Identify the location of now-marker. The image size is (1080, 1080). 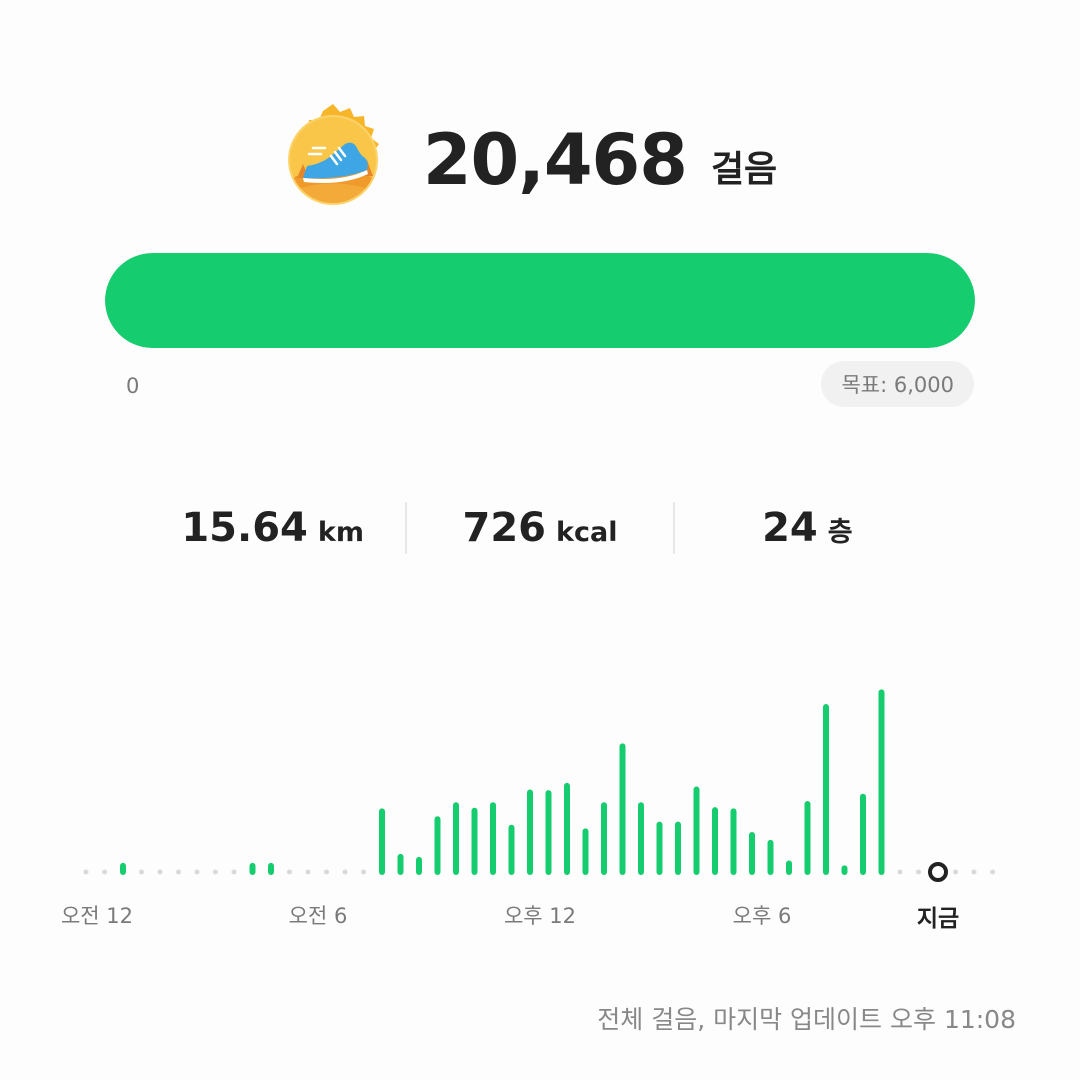
(938, 872).